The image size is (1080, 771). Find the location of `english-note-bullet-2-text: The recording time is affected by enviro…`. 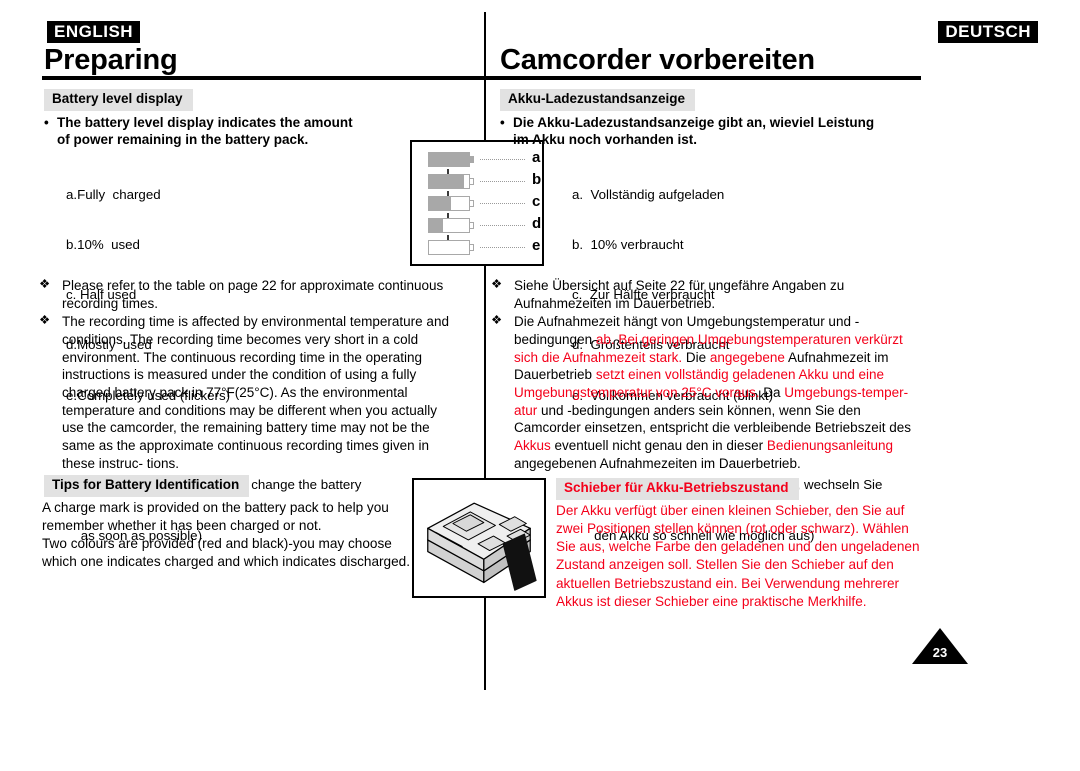

english-note-bullet-2-text: The recording time is affected by enviro… is located at coordinates (255, 392).